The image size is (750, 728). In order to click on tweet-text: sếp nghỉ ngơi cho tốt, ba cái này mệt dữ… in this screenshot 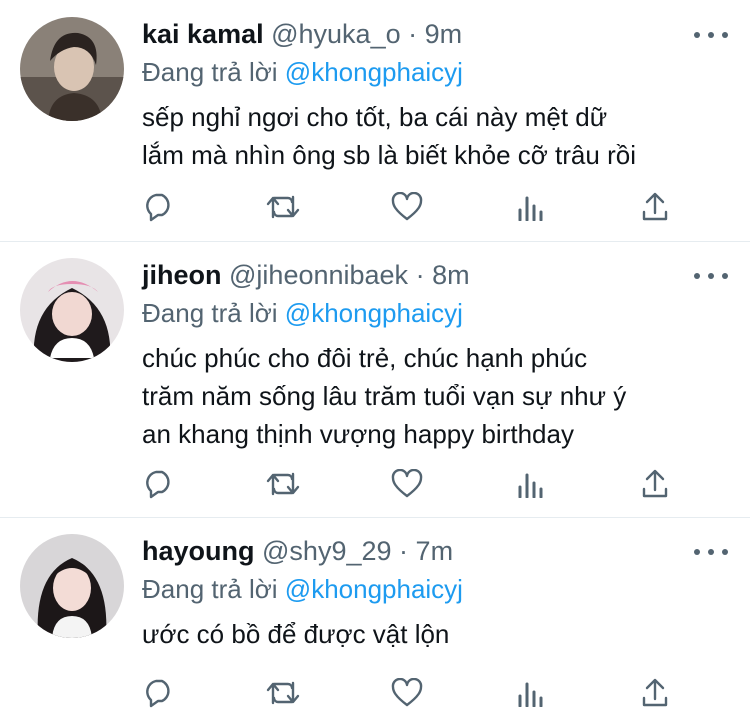, I will do `click(426, 136)`.